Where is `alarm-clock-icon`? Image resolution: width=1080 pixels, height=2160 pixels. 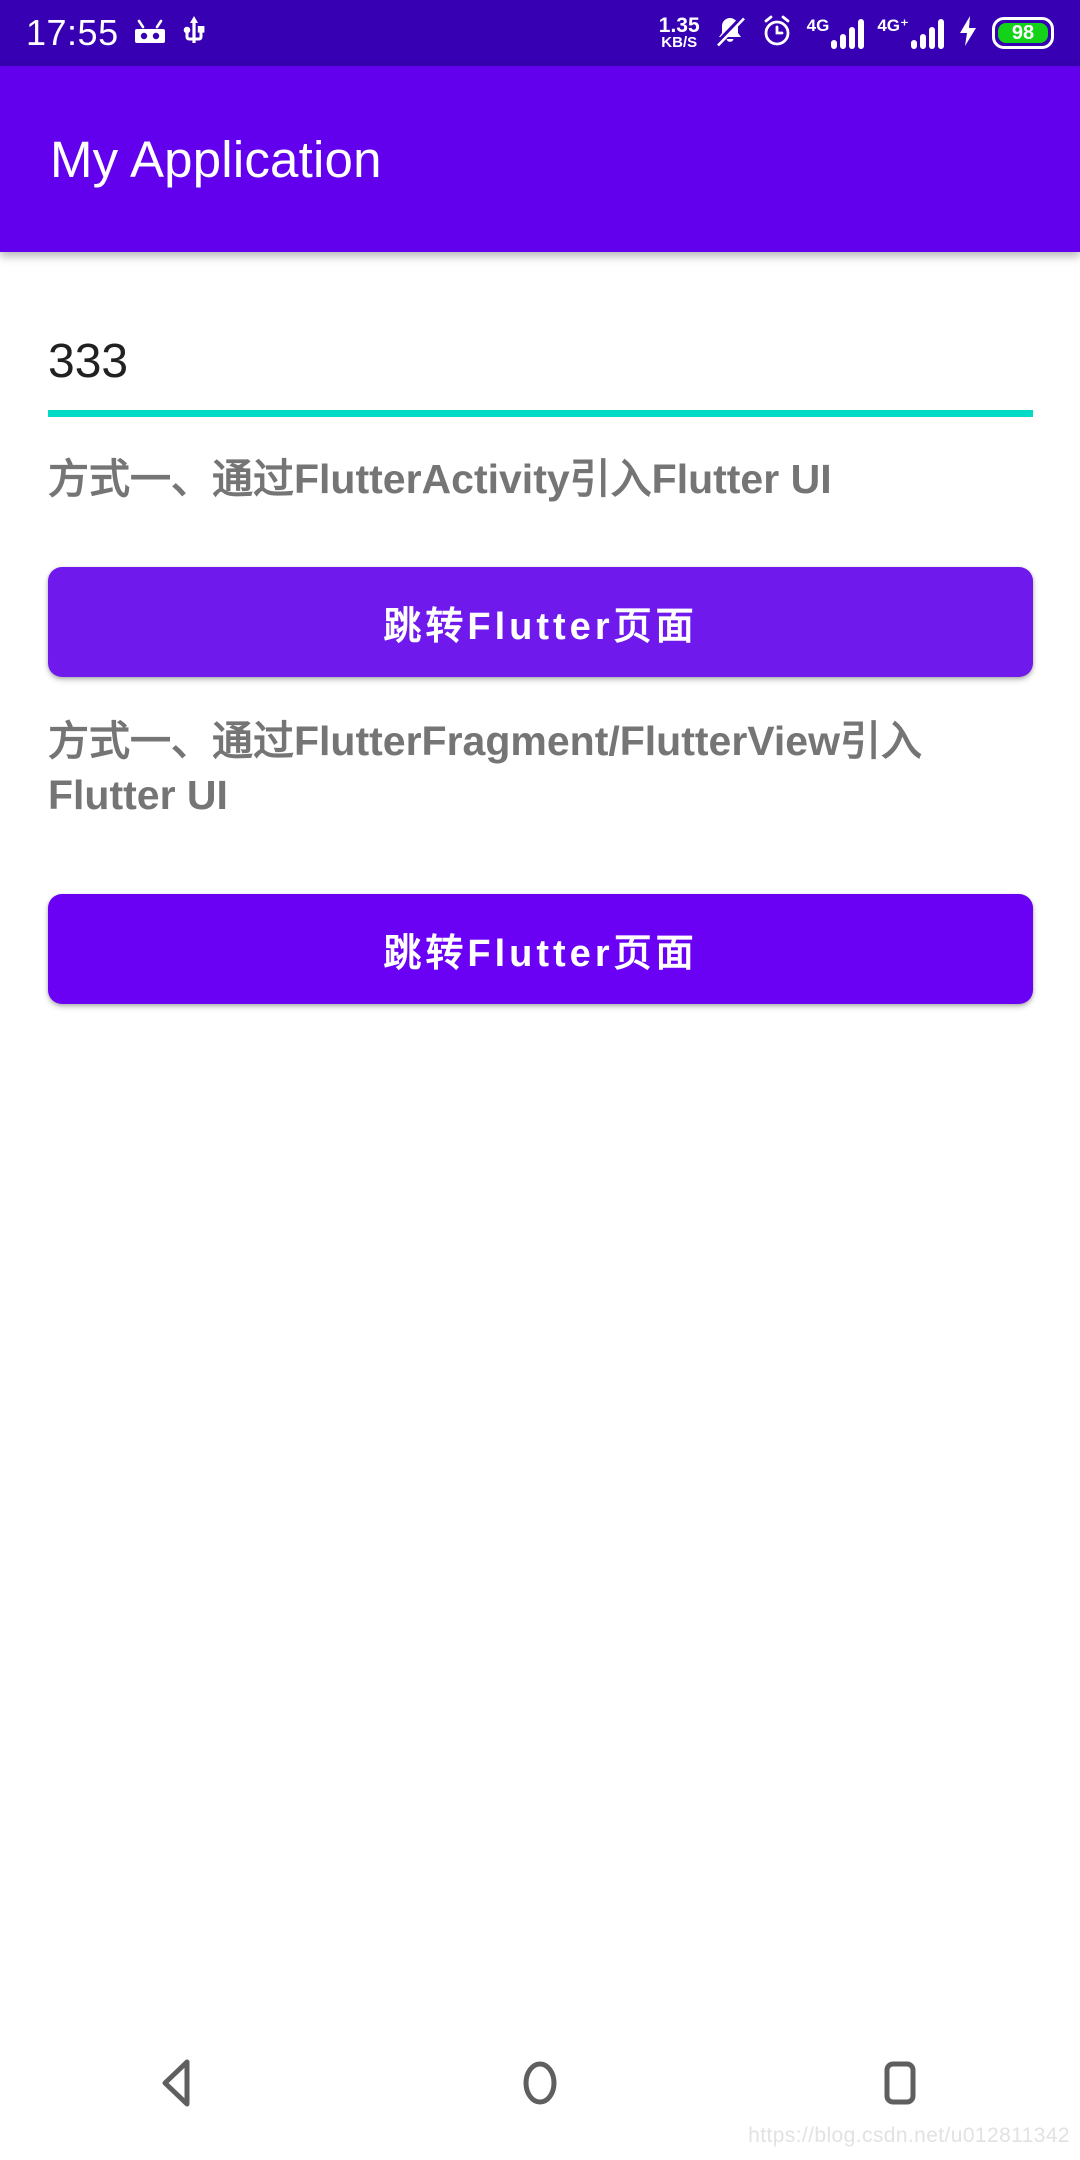
alarm-clock-icon is located at coordinates (777, 33).